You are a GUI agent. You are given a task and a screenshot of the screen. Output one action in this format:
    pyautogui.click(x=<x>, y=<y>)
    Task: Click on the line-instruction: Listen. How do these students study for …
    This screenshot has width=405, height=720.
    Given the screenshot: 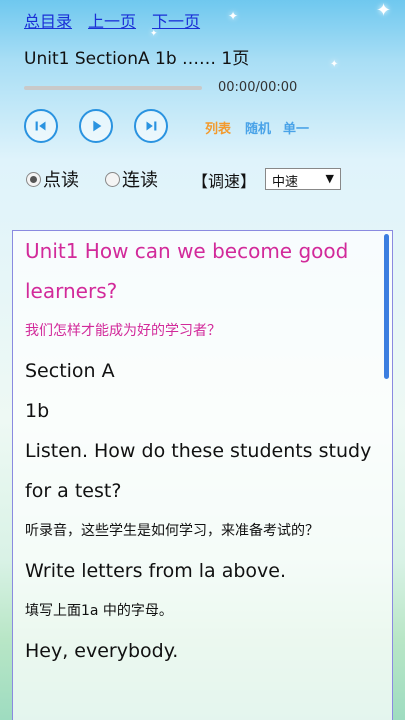 What is the action you would take?
    pyautogui.click(x=202, y=471)
    